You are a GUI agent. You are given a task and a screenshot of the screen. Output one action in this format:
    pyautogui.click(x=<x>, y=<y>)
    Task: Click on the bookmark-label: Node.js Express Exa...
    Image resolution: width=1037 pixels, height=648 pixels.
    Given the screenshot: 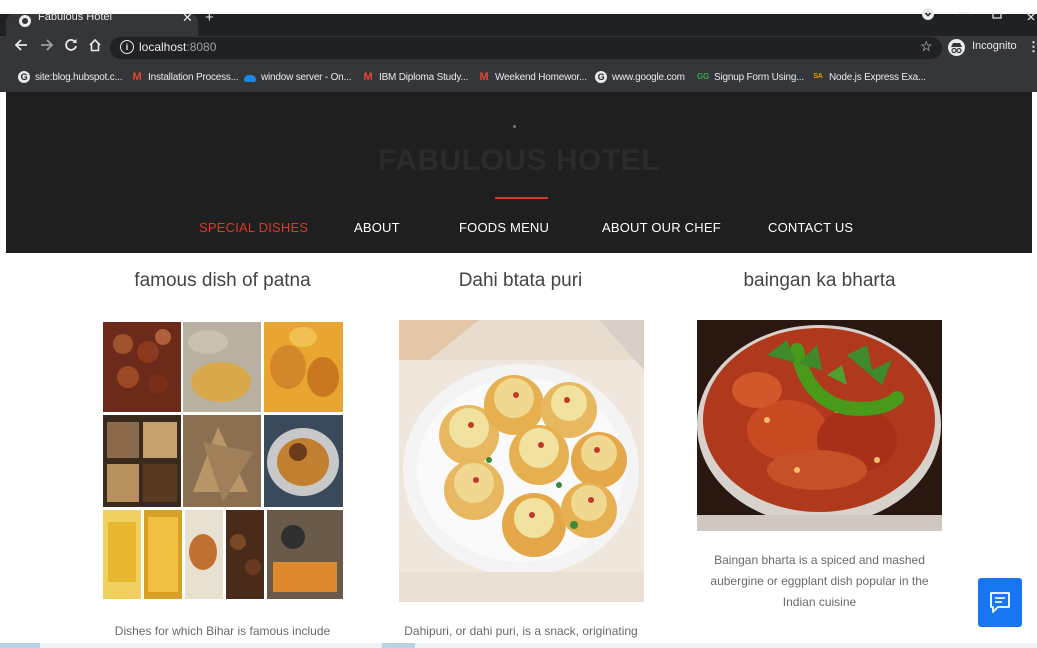 What is the action you would take?
    pyautogui.click(x=877, y=77)
    